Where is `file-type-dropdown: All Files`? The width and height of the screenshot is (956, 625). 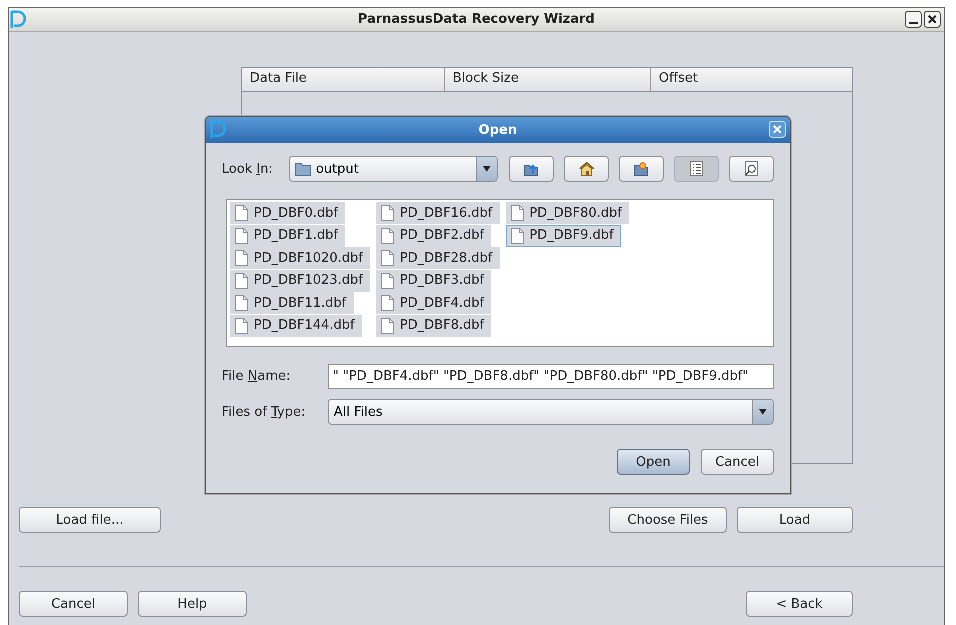 file-type-dropdown: All Files is located at coordinates (551, 412).